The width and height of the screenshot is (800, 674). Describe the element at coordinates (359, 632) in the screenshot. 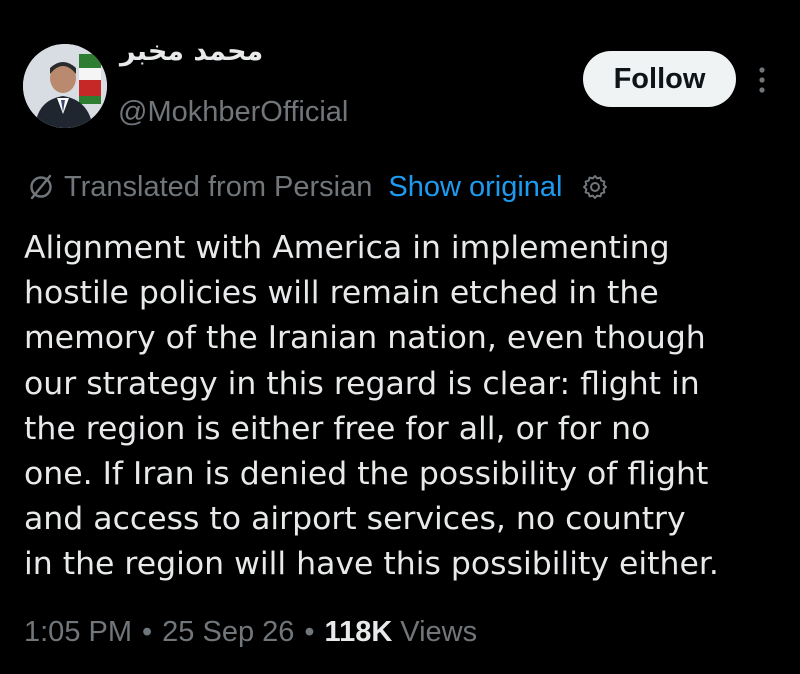

I see `views-count: 118K` at that location.